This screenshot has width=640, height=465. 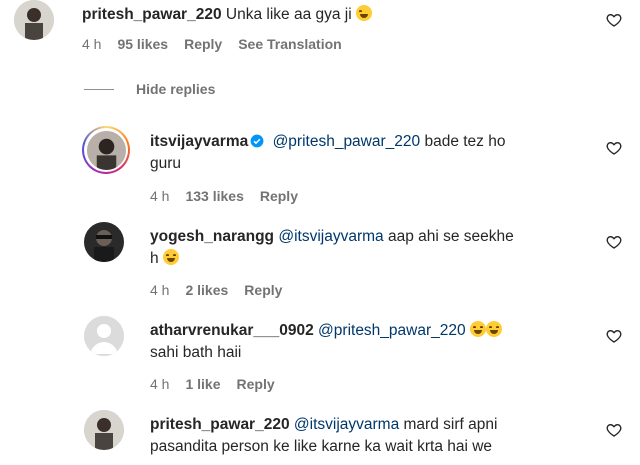 What do you see at coordinates (99, 89) in the screenshot?
I see `divider` at bounding box center [99, 89].